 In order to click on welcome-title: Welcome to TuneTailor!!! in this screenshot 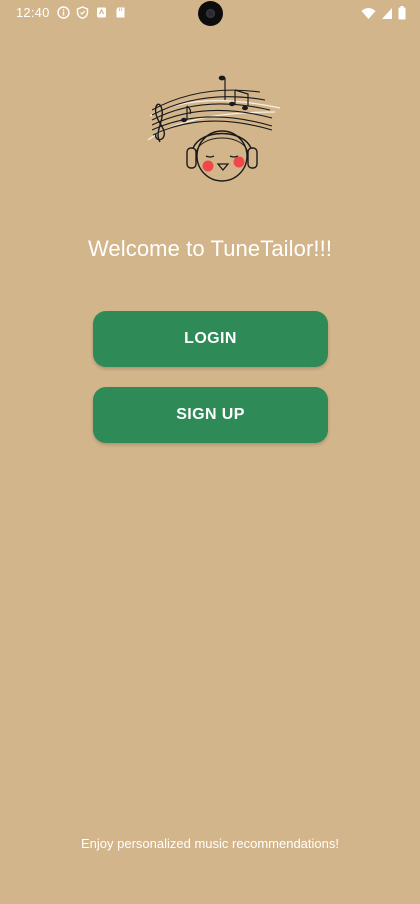, I will do `click(210, 248)`.